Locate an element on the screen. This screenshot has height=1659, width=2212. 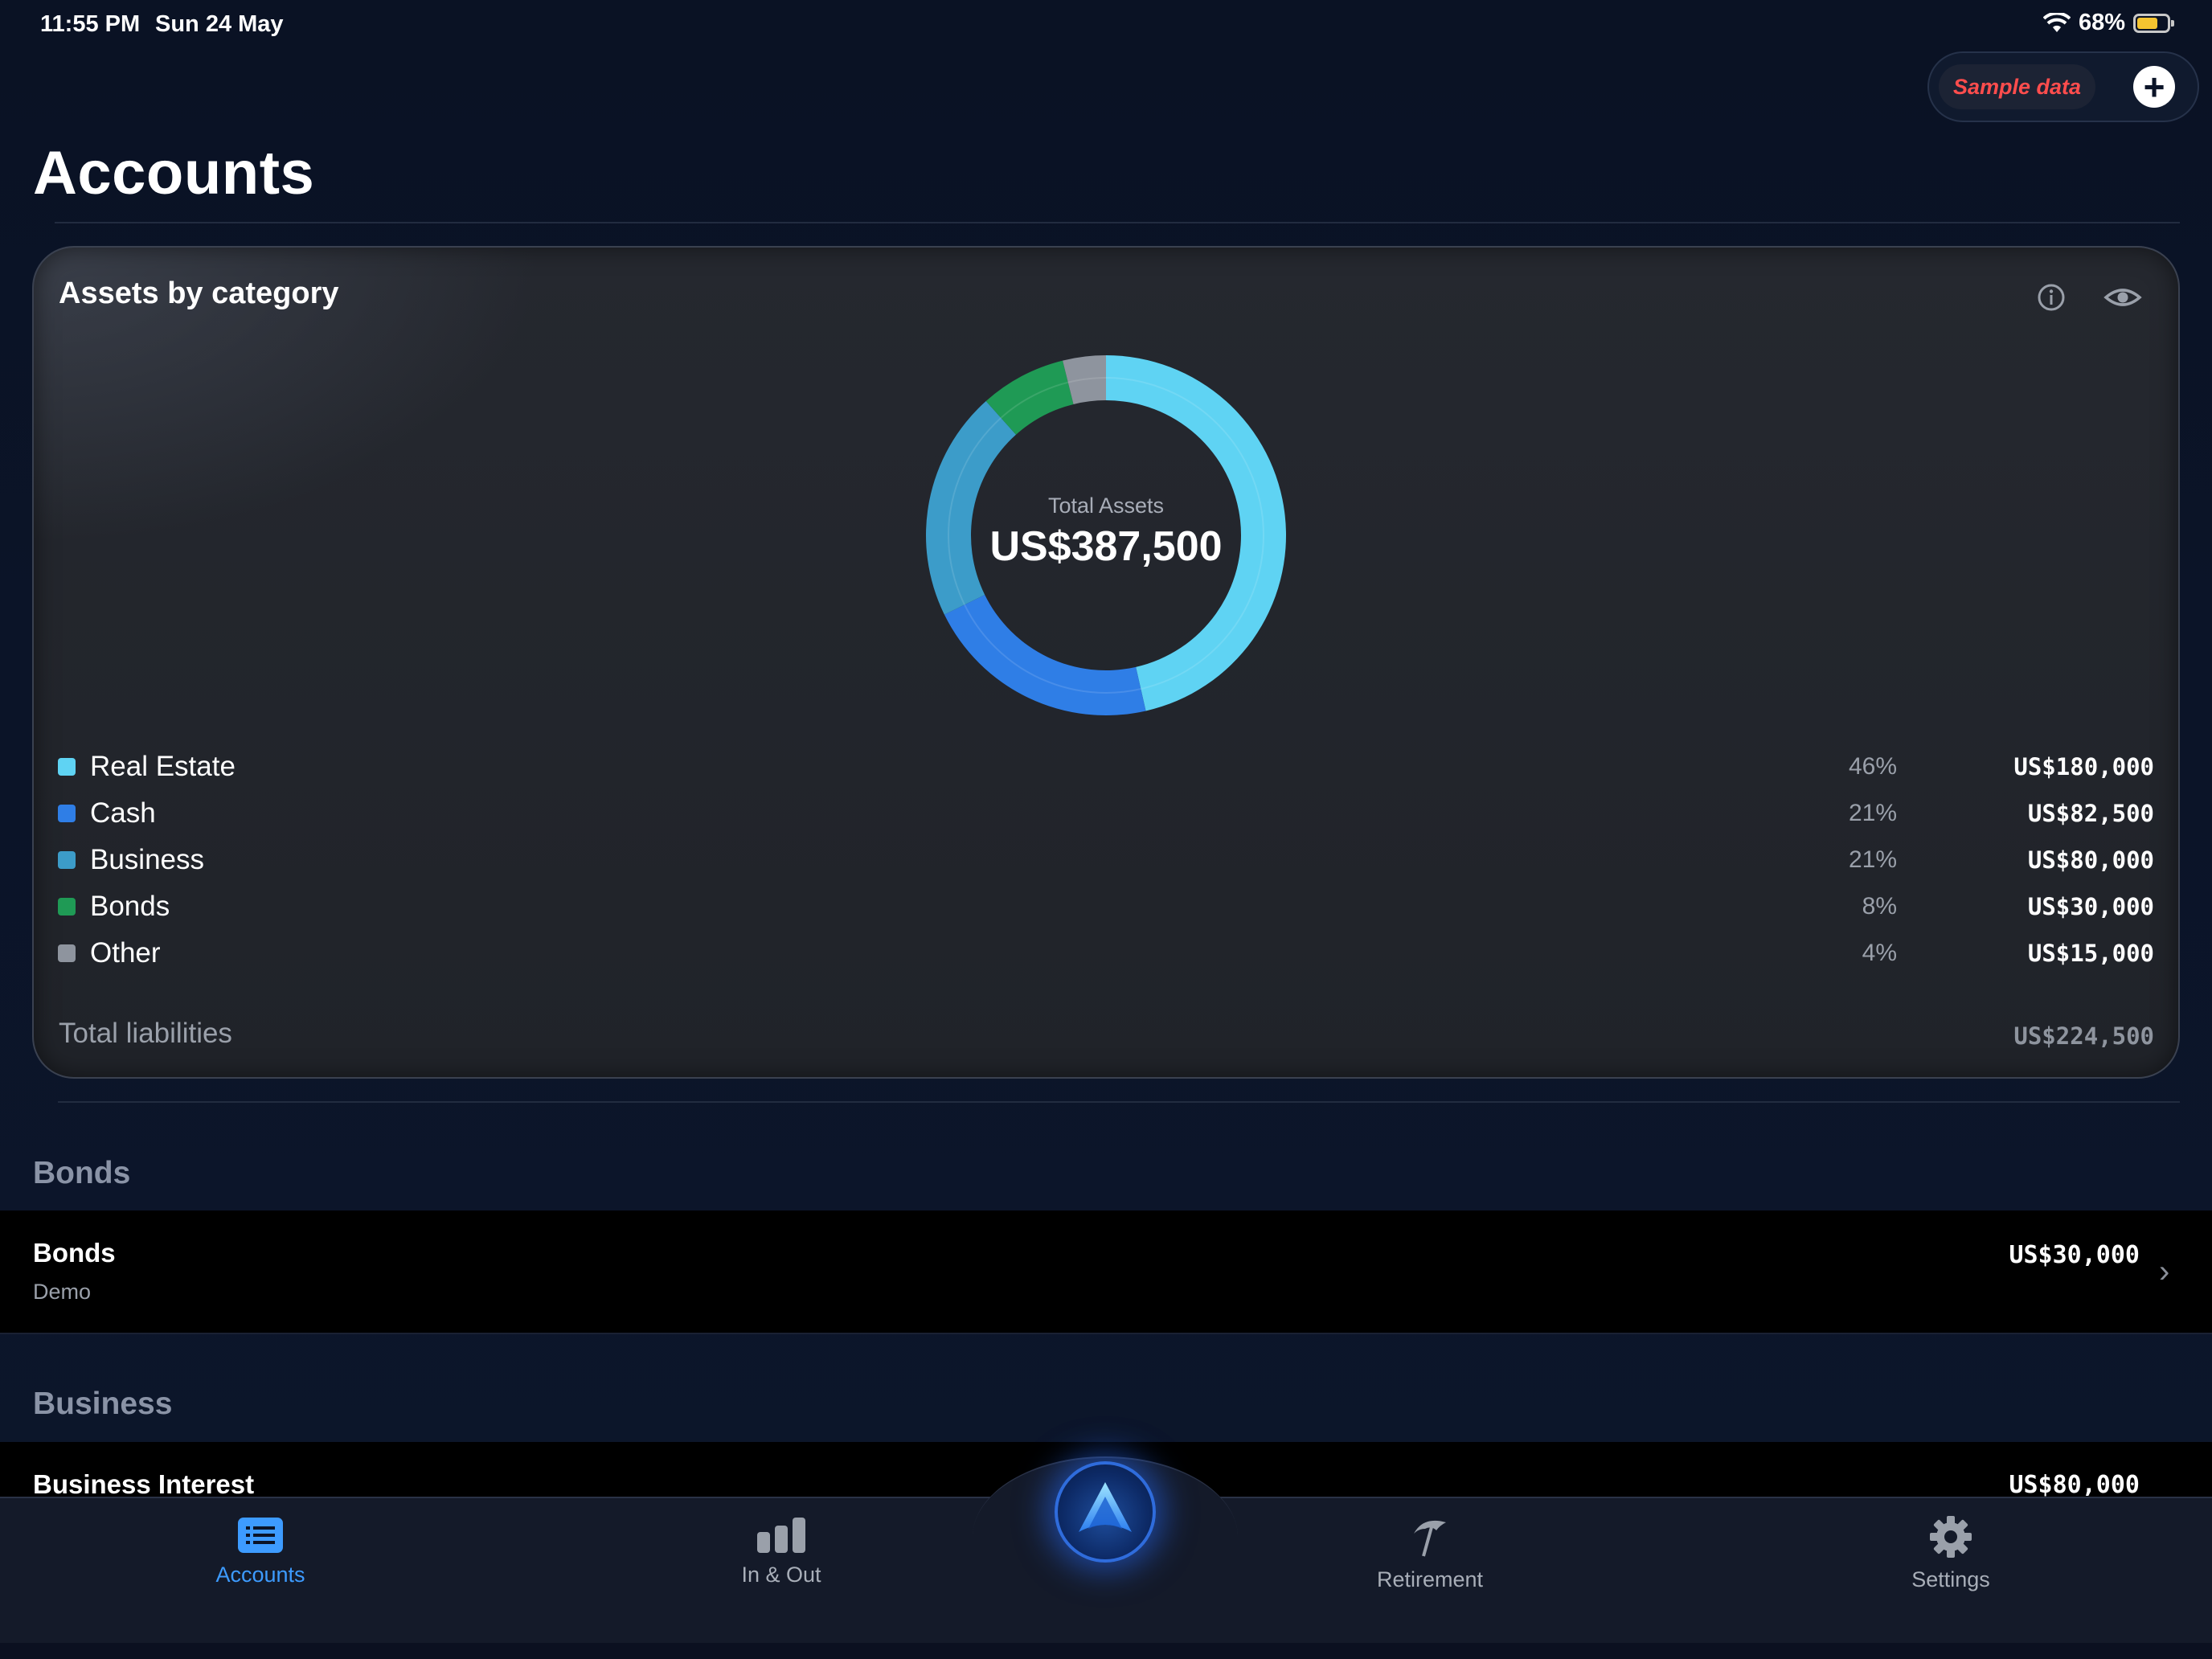
legend-label: Real Estate is located at coordinates (163, 766).